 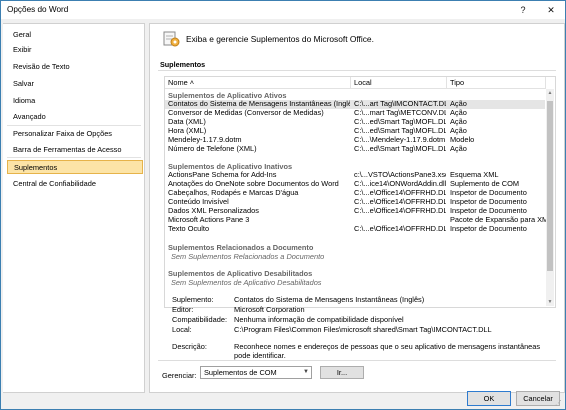 What do you see at coordinates (75, 35) in the screenshot?
I see `sidebar-item-geral: Geral` at bounding box center [75, 35].